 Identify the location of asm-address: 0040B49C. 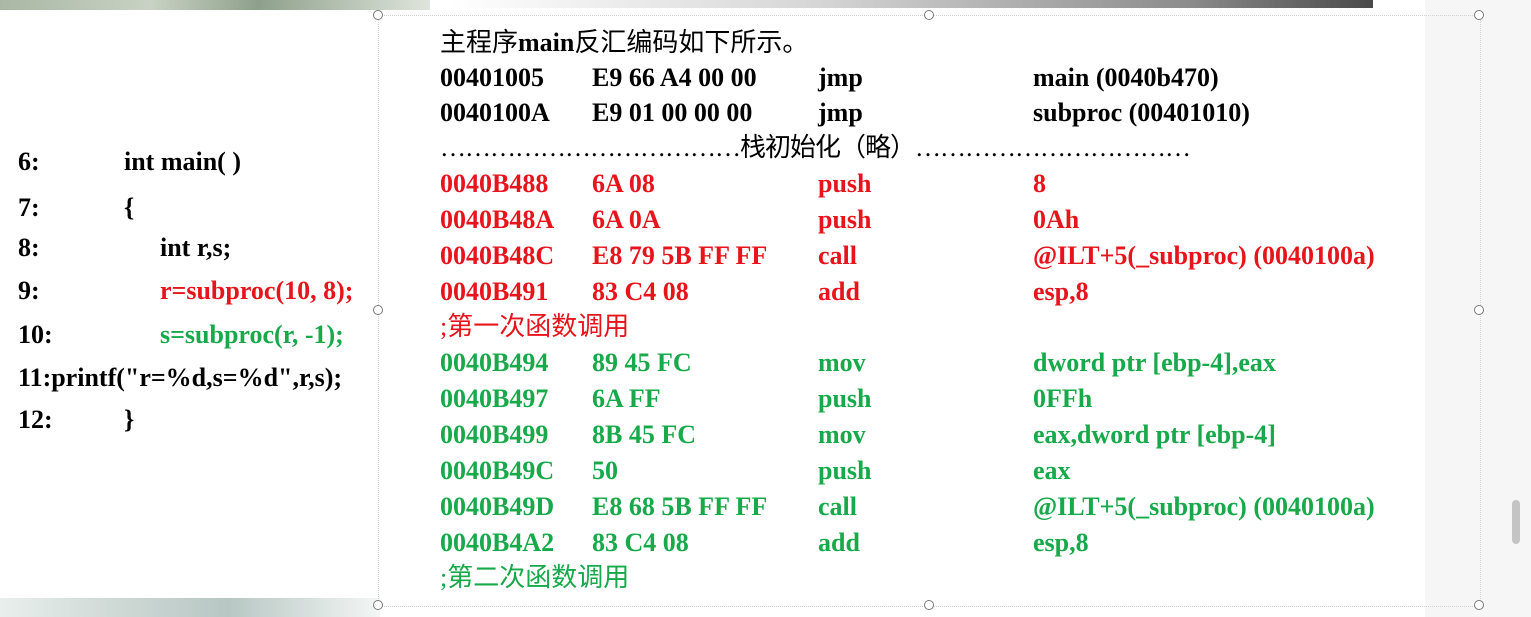
(497, 470).